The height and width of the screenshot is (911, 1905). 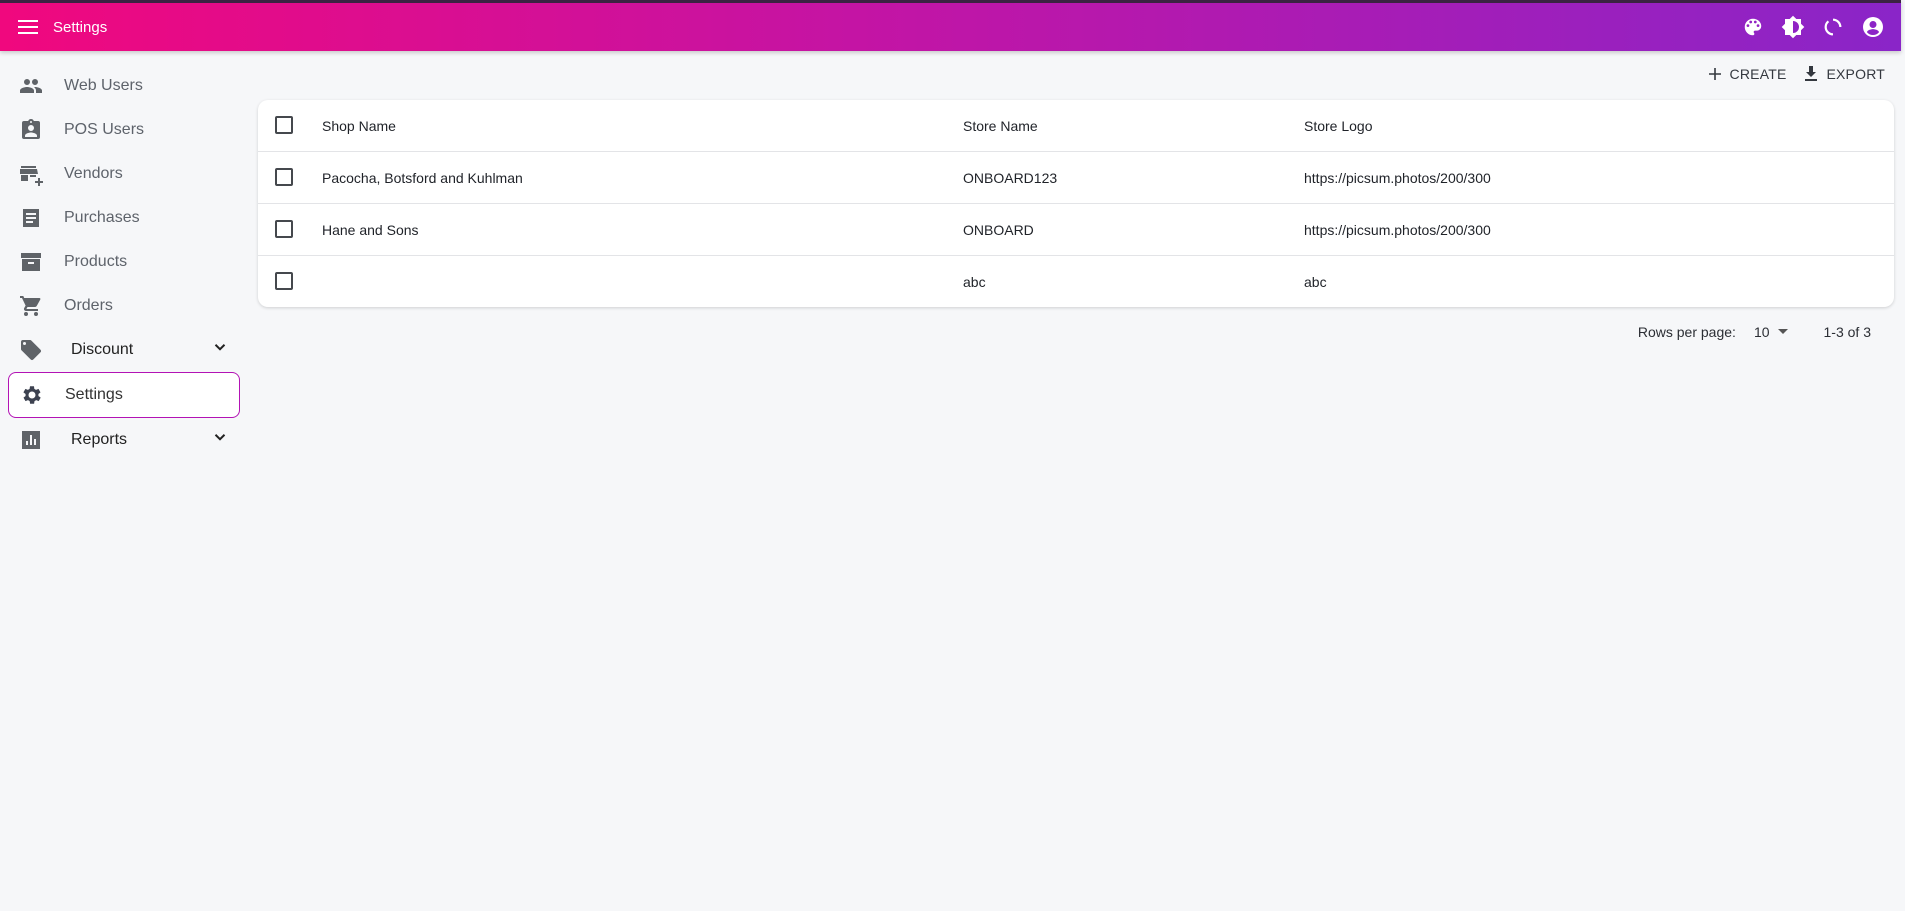 What do you see at coordinates (1758, 74) in the screenshot?
I see `create-label: CREATE` at bounding box center [1758, 74].